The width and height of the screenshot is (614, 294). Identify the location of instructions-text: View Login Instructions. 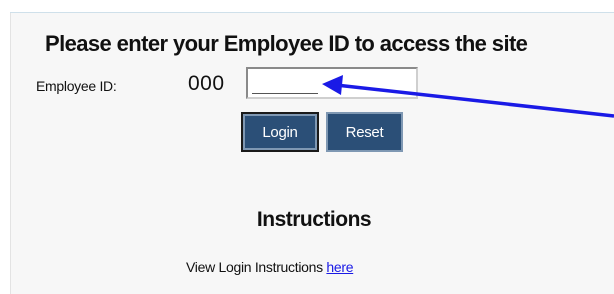
(256, 267).